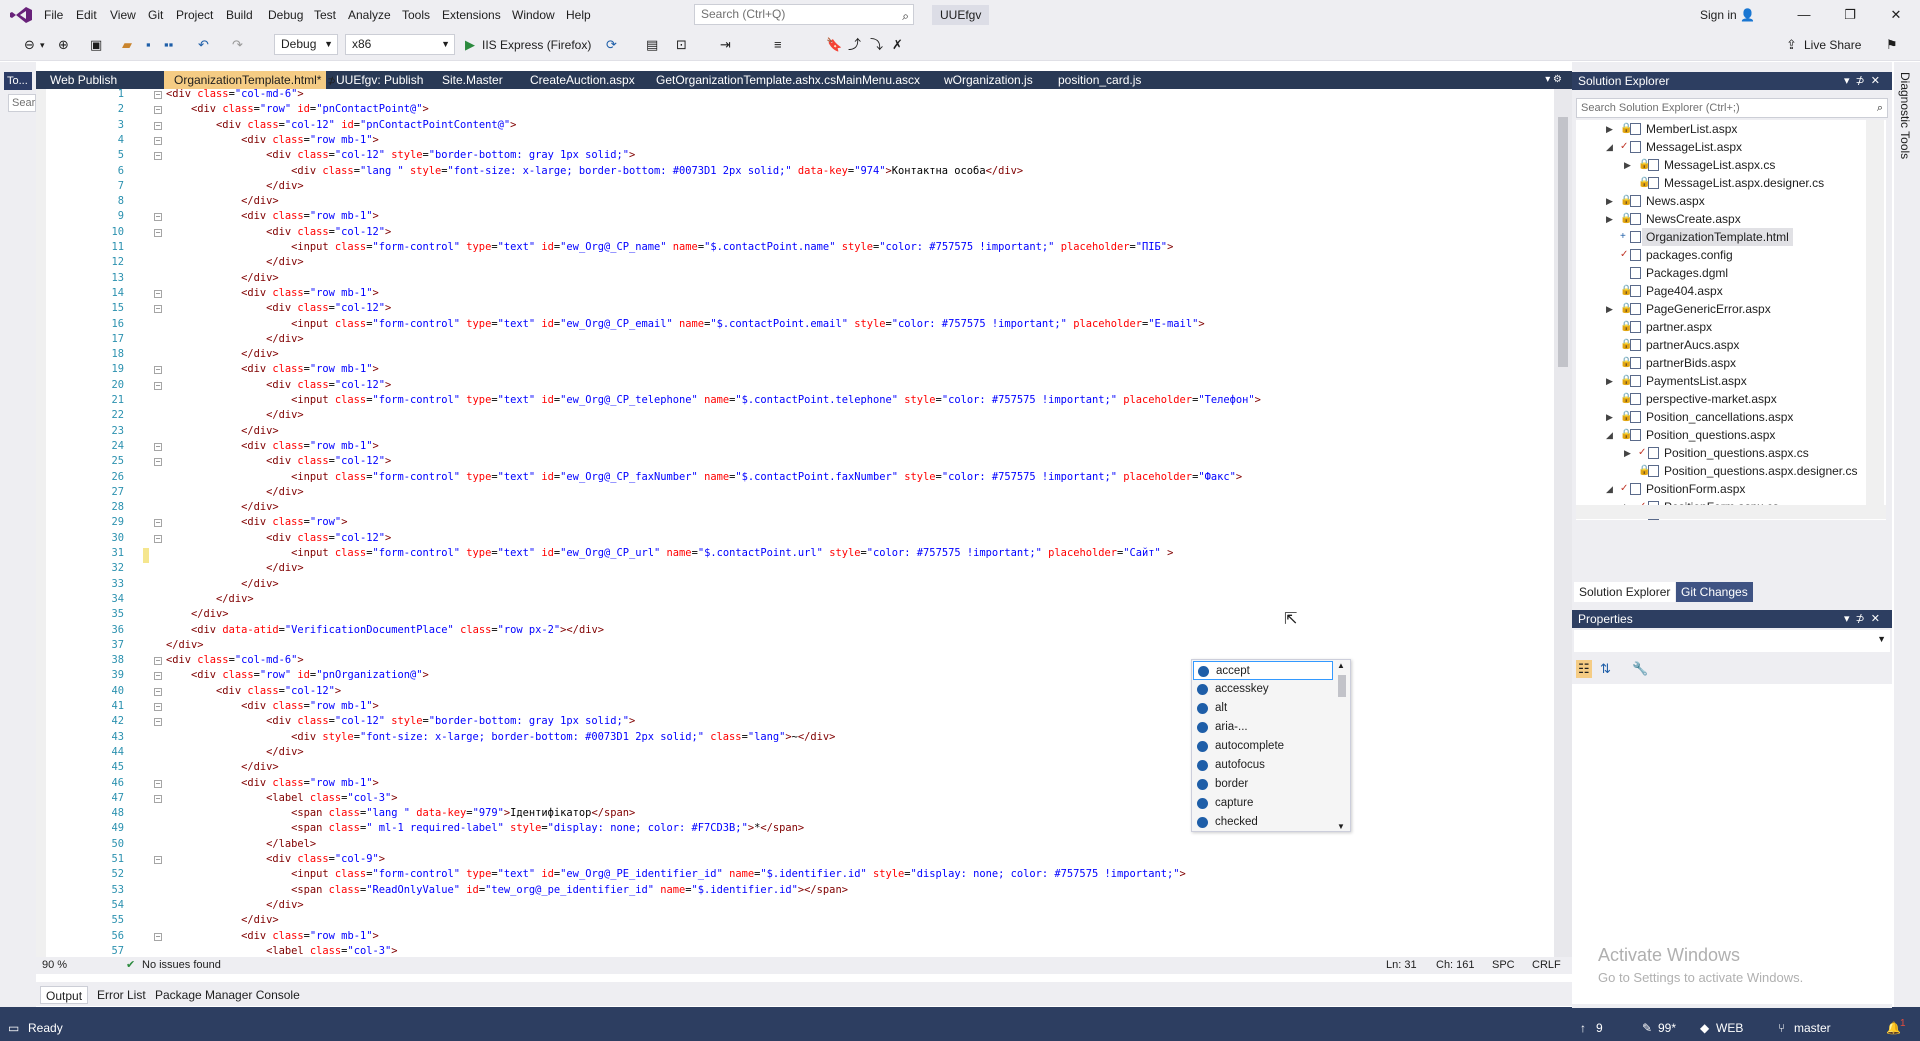 The width and height of the screenshot is (1920, 1041). I want to click on tab-list-dropdown-icon: ▾ ⚙, so click(1553, 80).